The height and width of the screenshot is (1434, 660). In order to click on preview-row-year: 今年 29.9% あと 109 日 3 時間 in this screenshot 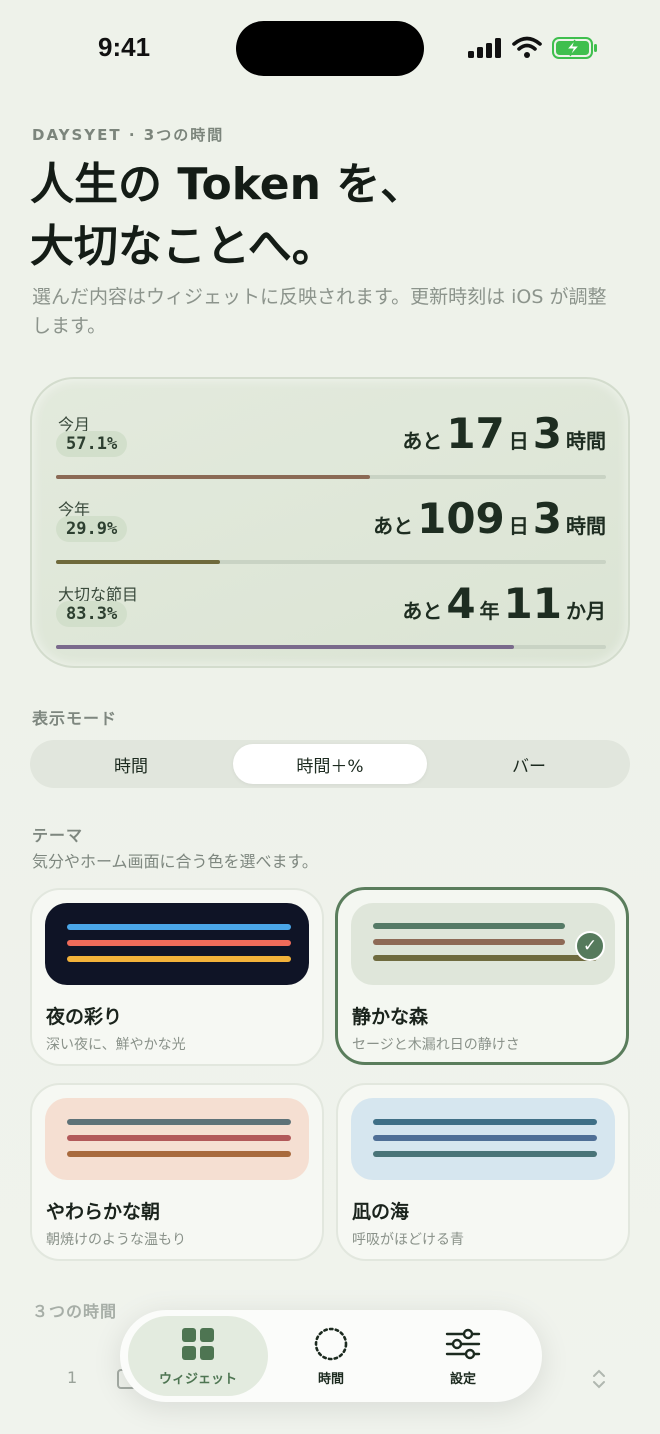, I will do `click(331, 536)`.